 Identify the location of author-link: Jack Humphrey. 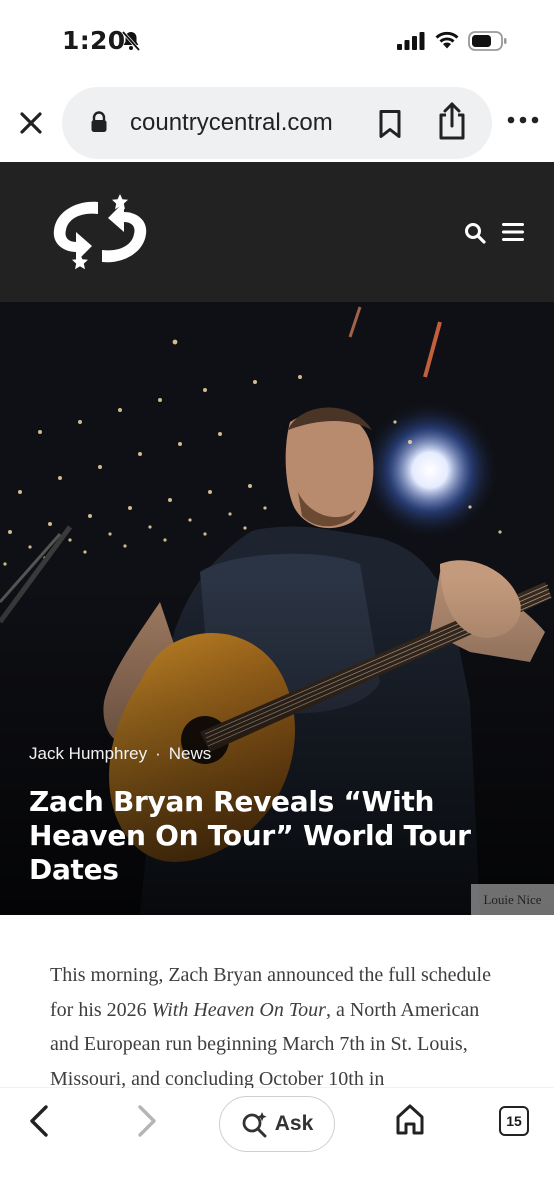
(88, 753).